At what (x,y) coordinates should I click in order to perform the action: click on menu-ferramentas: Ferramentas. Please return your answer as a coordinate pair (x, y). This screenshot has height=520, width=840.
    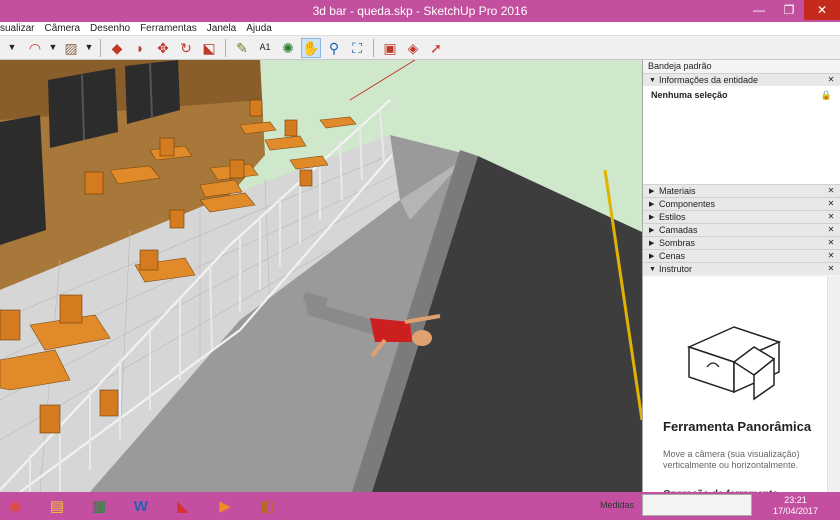
    Looking at the image, I should click on (168, 28).